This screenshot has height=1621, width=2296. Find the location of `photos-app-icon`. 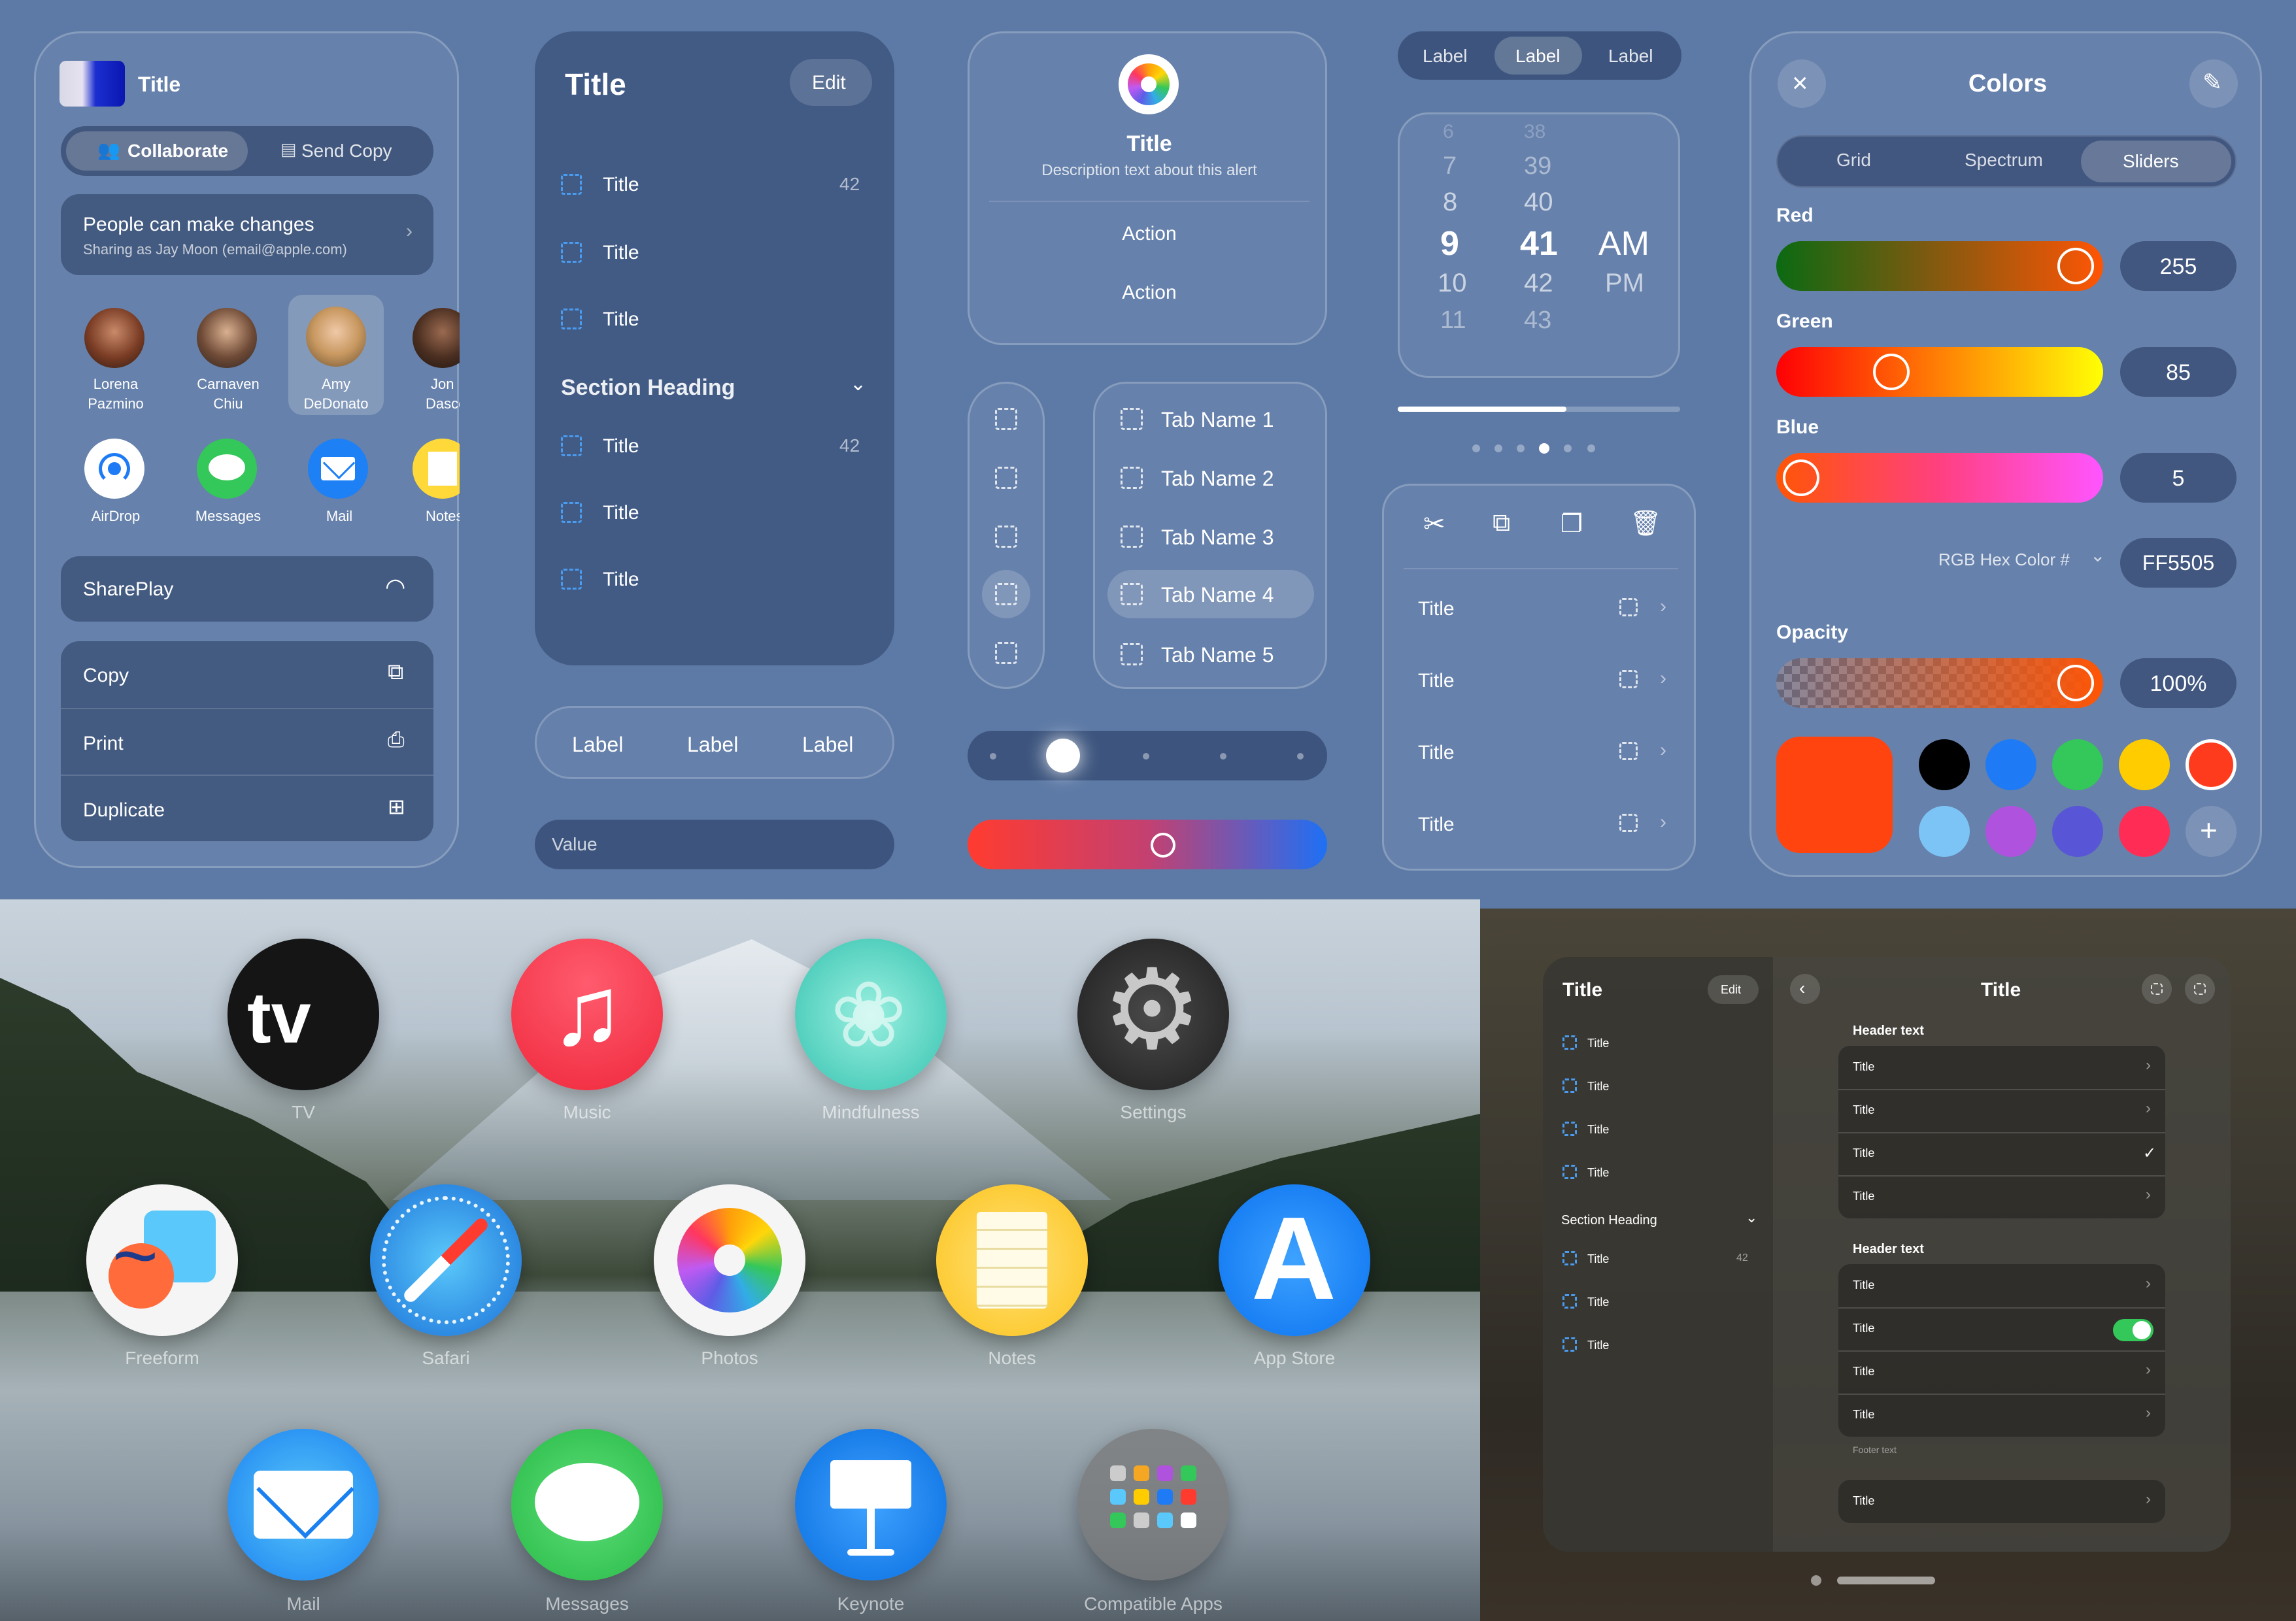

photos-app-icon is located at coordinates (729, 1260).